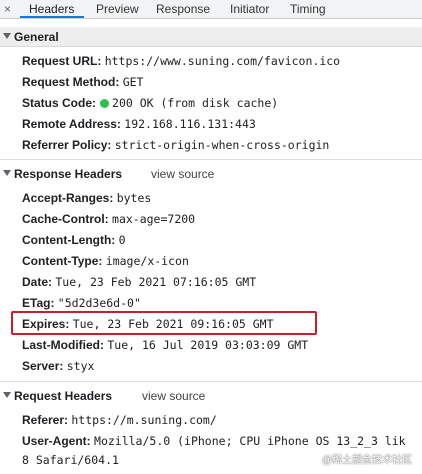  I want to click on status-dot-icon, so click(105, 103).